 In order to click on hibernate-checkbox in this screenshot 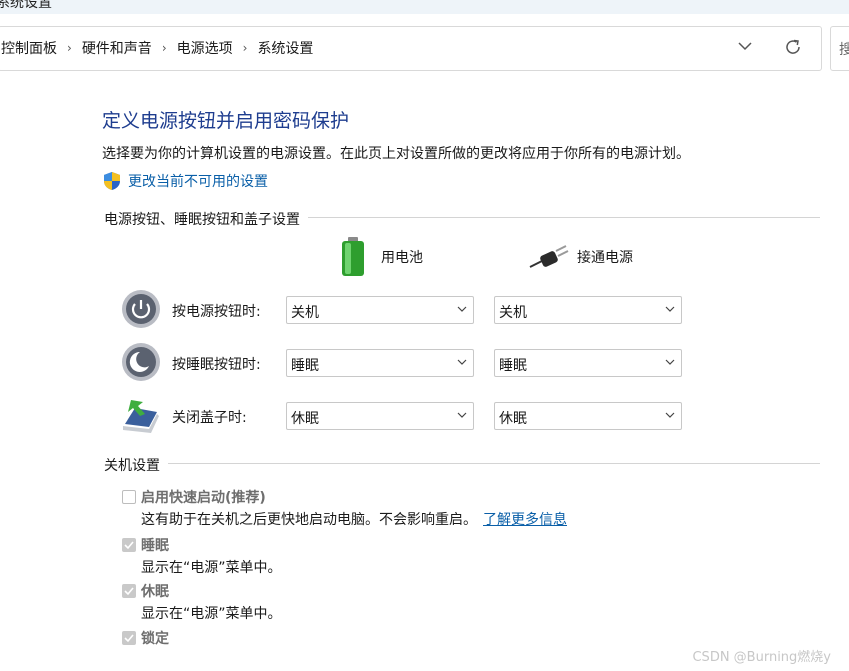, I will do `click(129, 591)`.